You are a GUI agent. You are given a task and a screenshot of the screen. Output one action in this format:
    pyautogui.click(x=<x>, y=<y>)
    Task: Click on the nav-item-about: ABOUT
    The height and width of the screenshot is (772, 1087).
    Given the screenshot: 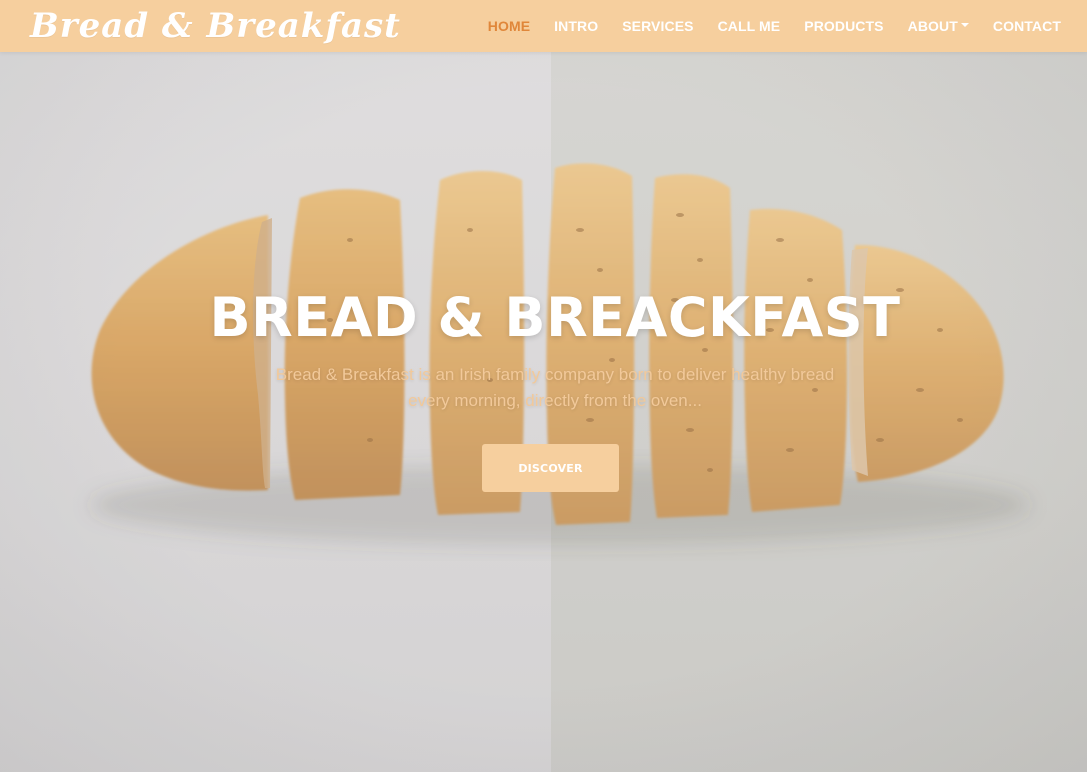 What is the action you would take?
    pyautogui.click(x=938, y=26)
    